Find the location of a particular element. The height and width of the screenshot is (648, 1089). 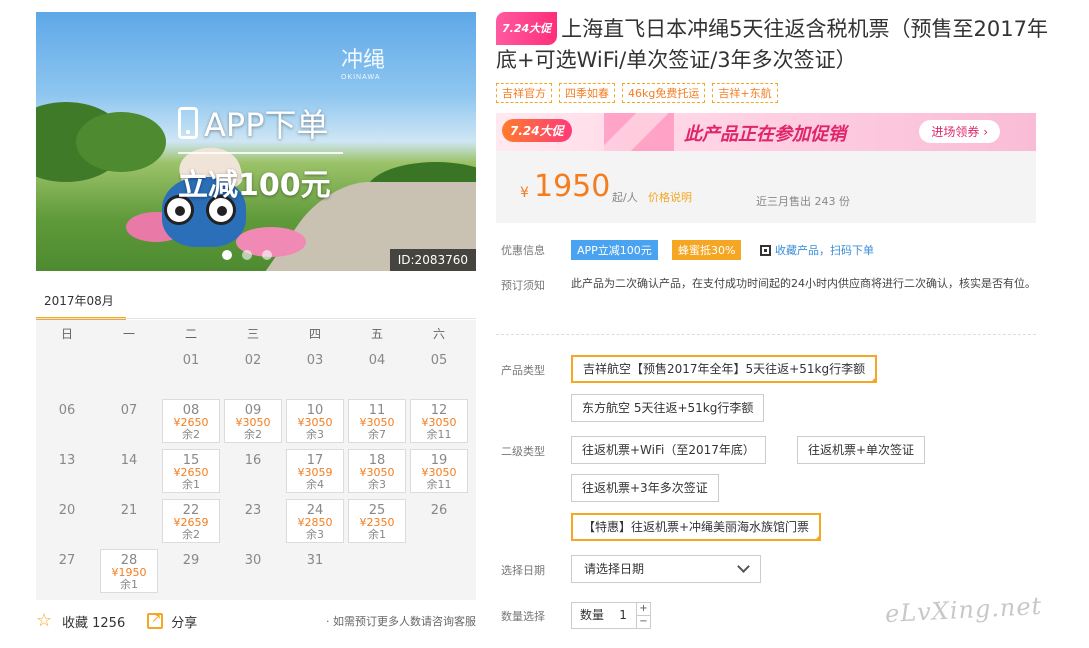

calendar-day: 11 ¥3050 余7 is located at coordinates (377, 421).